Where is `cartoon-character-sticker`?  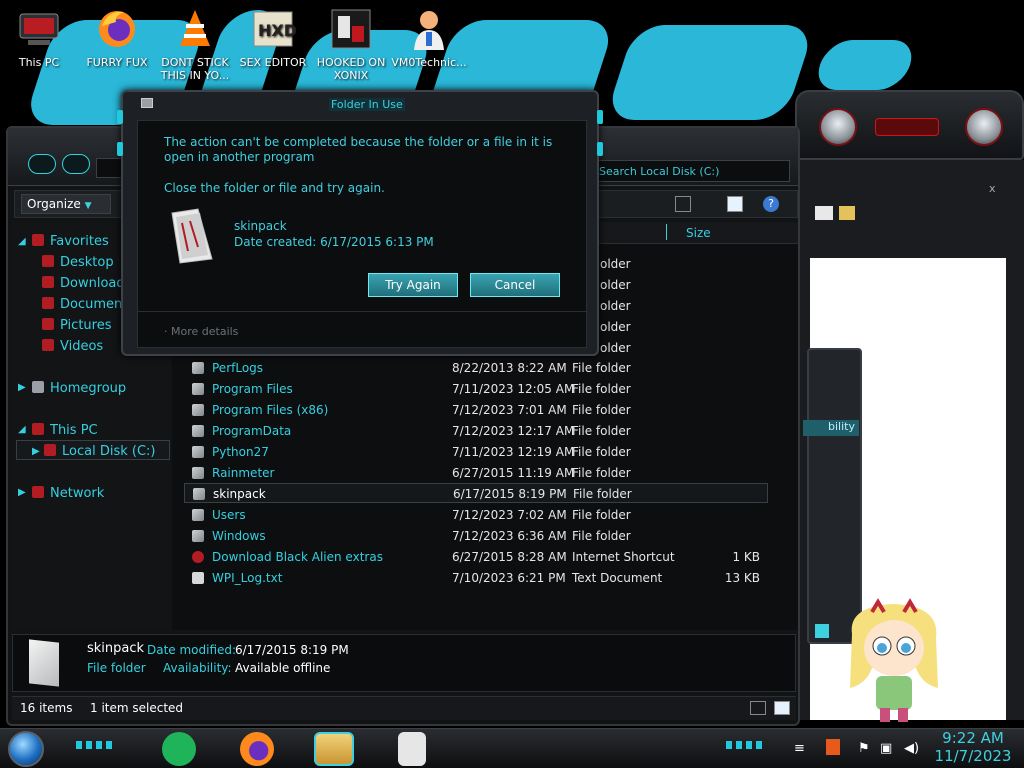
cartoon-character-sticker is located at coordinates (894, 661).